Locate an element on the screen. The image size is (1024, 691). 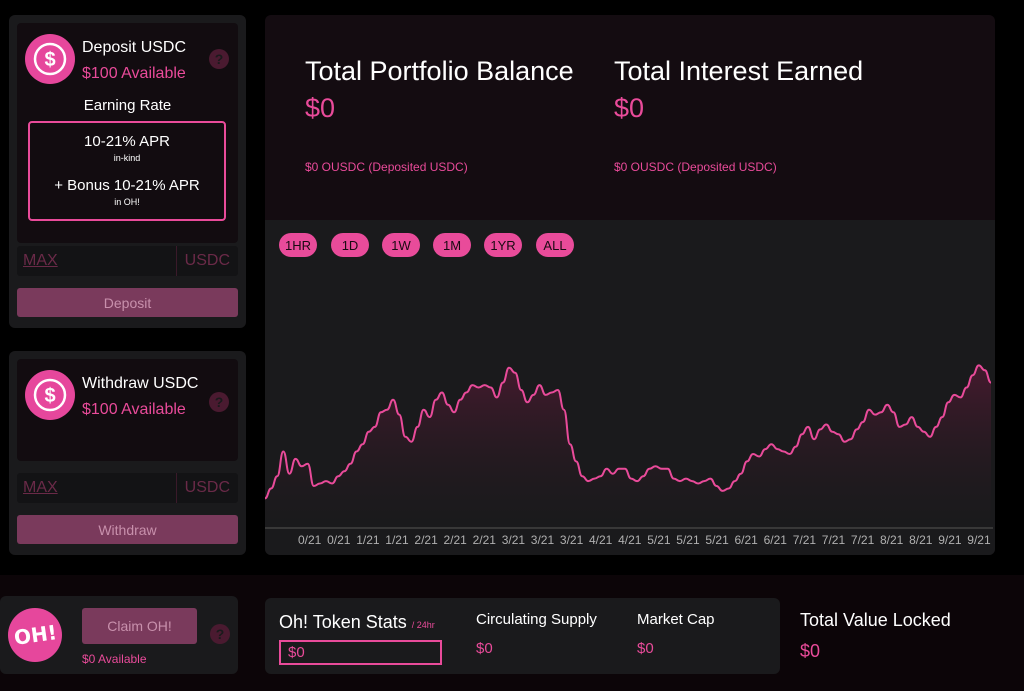
tvl-value: $0 is located at coordinates (810, 651).